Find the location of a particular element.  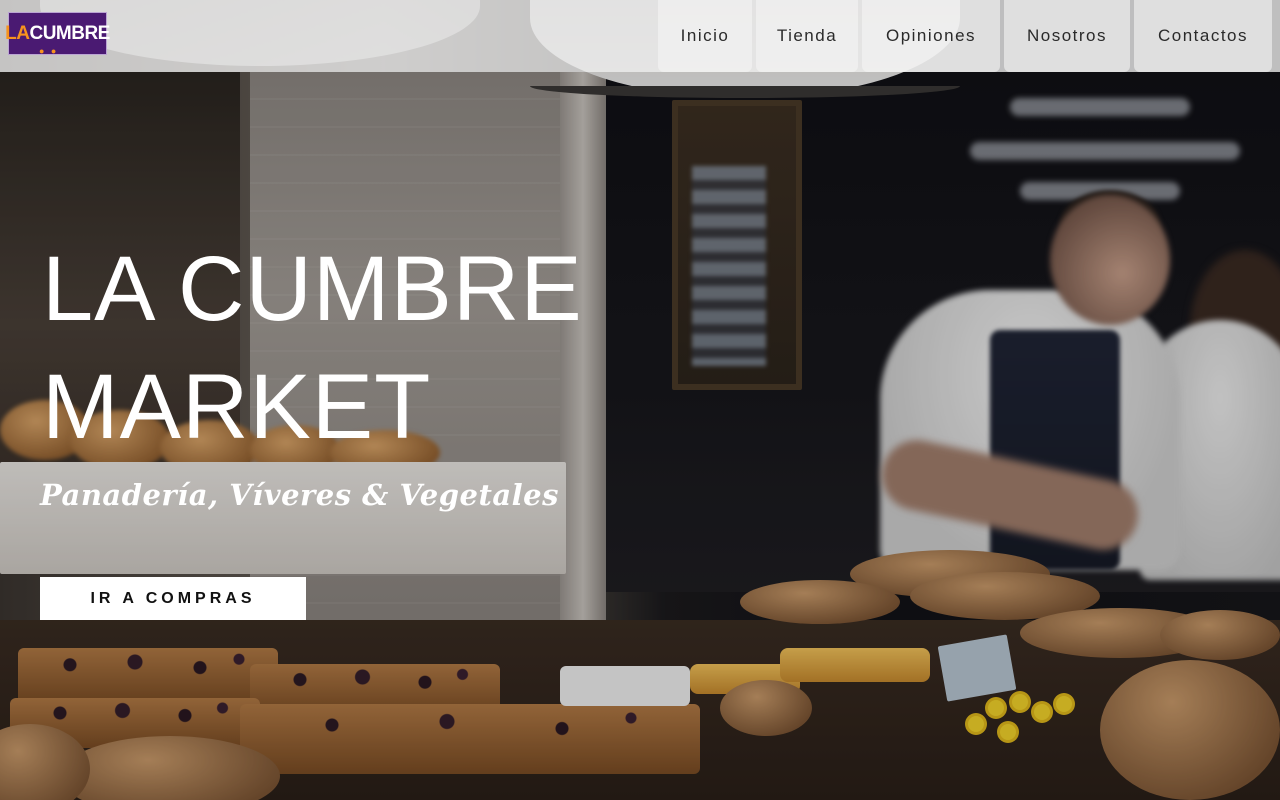

nav-item-inicio: Inicio is located at coordinates (705, 36).